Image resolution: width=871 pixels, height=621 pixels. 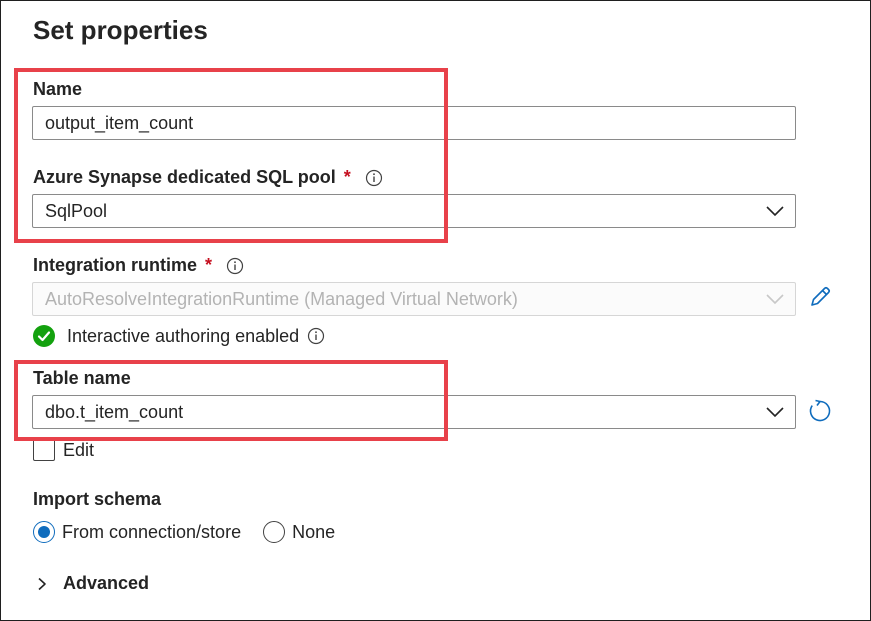 I want to click on table-name-dropdown: dbo.t_item_count, so click(x=414, y=412).